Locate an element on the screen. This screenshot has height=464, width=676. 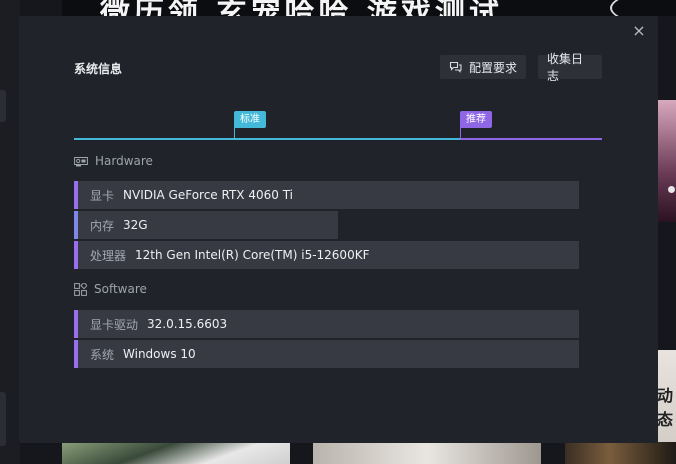
row-label: 系统 is located at coordinates (102, 354).